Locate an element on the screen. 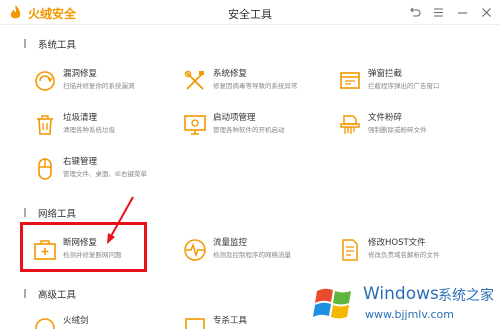 Image resolution: width=500 pixels, height=329 pixels. tool-advanced-1: 火绒剑 is located at coordinates (108, 321).